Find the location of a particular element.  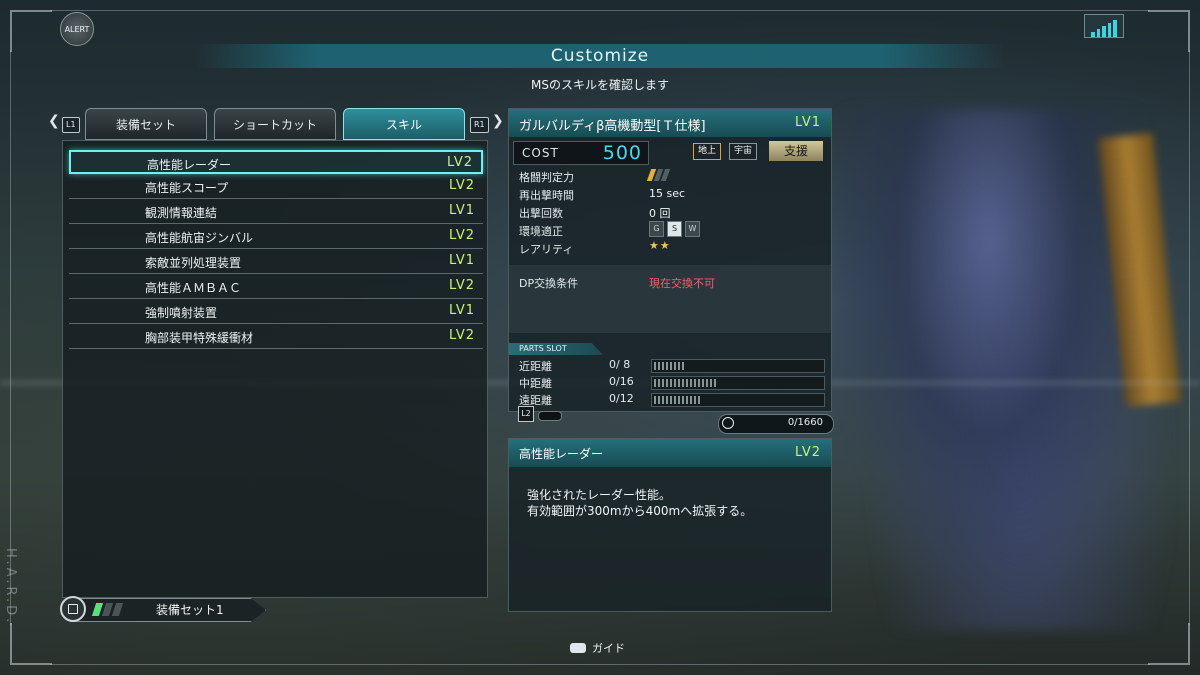

parts-slot-title: PARTS SLOT is located at coordinates (556, 349).